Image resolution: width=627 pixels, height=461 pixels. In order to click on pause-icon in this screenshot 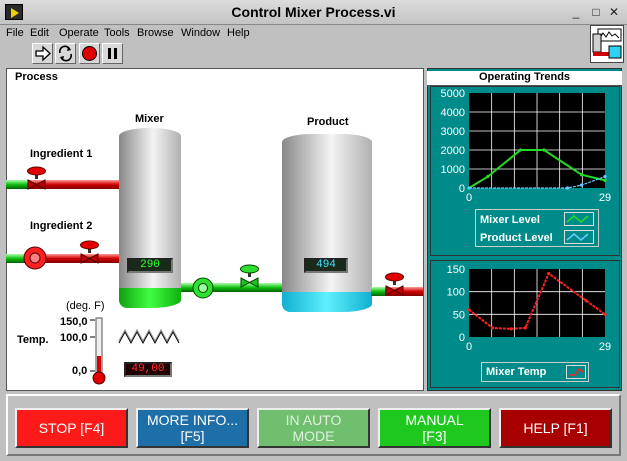, I will do `click(112, 53)`.